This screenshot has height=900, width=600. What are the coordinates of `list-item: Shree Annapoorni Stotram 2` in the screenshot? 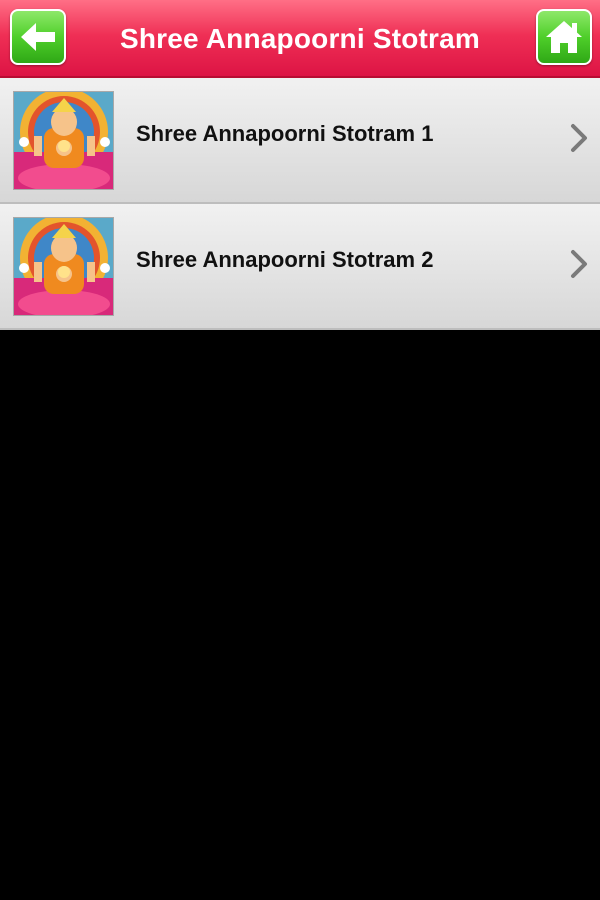 It's located at (300, 267).